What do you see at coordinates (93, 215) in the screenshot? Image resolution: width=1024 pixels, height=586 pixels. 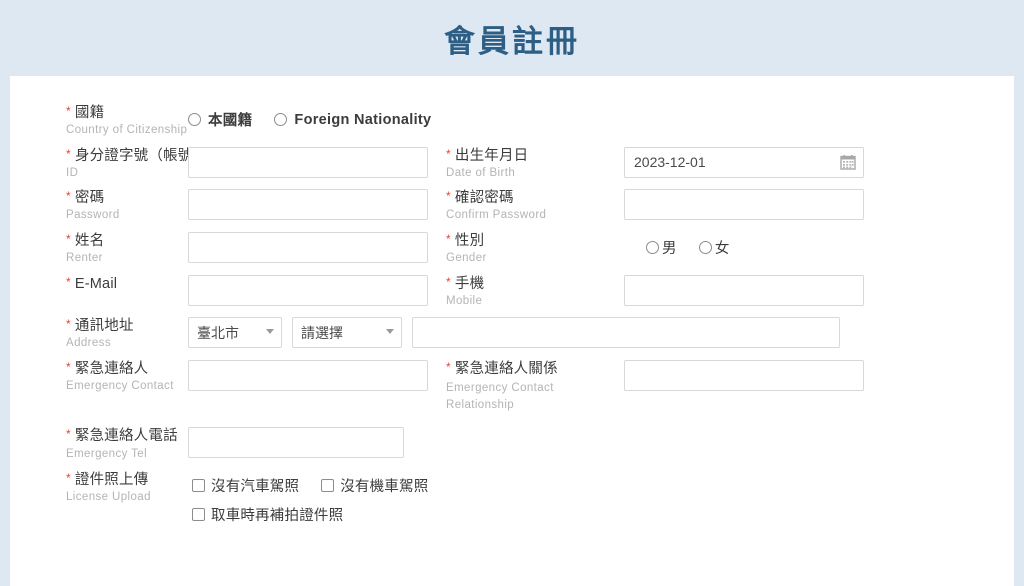 I see `label-password-en: Password` at bounding box center [93, 215].